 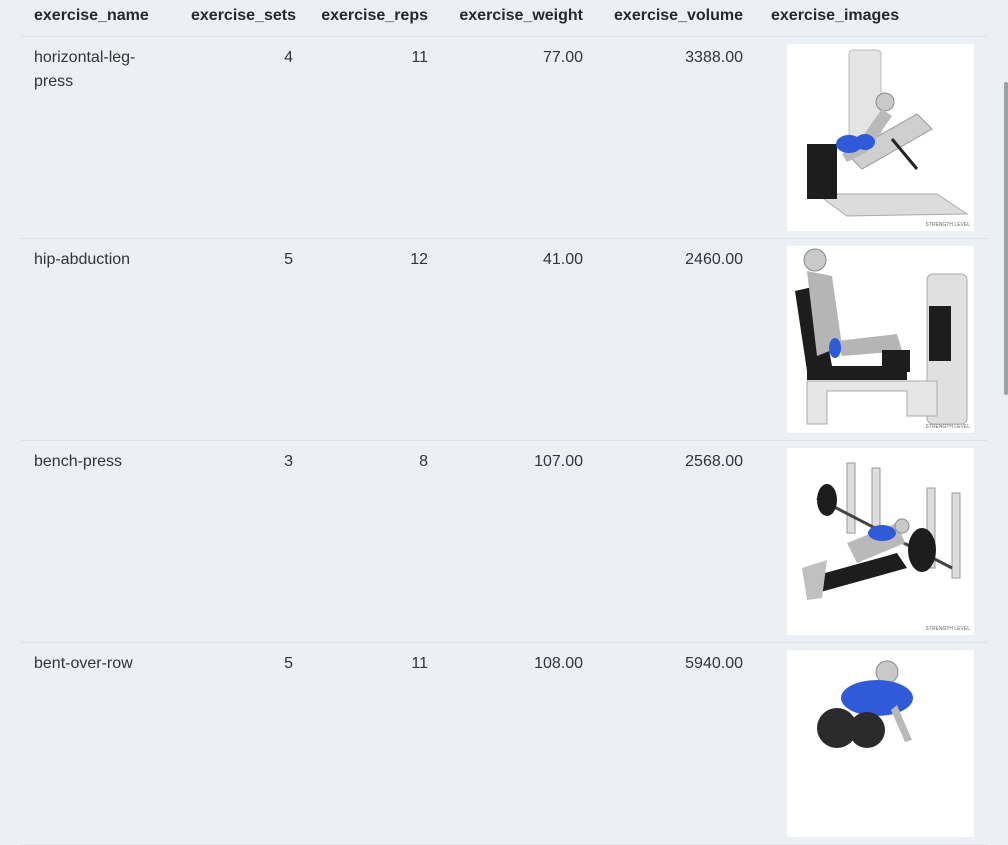 What do you see at coordinates (374, 339) in the screenshot?
I see `cell-exercise-reps: 12` at bounding box center [374, 339].